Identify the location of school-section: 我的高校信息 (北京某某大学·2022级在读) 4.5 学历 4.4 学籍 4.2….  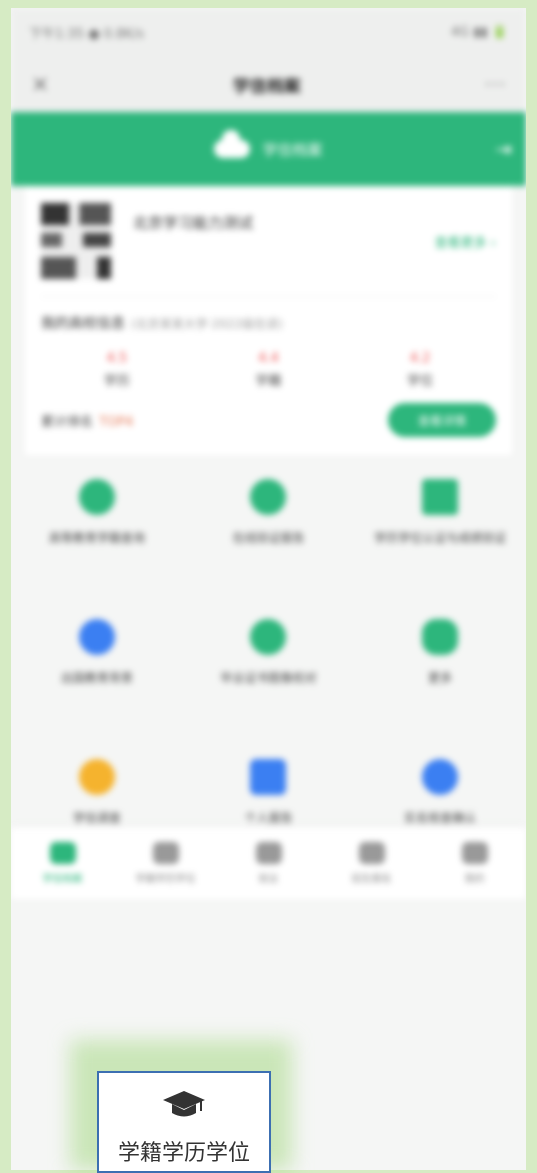
(268, 376).